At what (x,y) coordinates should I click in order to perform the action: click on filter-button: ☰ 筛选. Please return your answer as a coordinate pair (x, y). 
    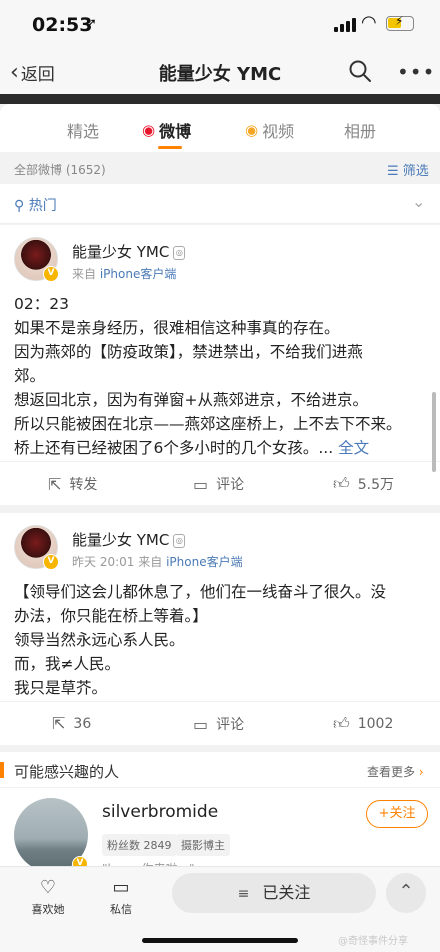
    Looking at the image, I should click on (408, 169).